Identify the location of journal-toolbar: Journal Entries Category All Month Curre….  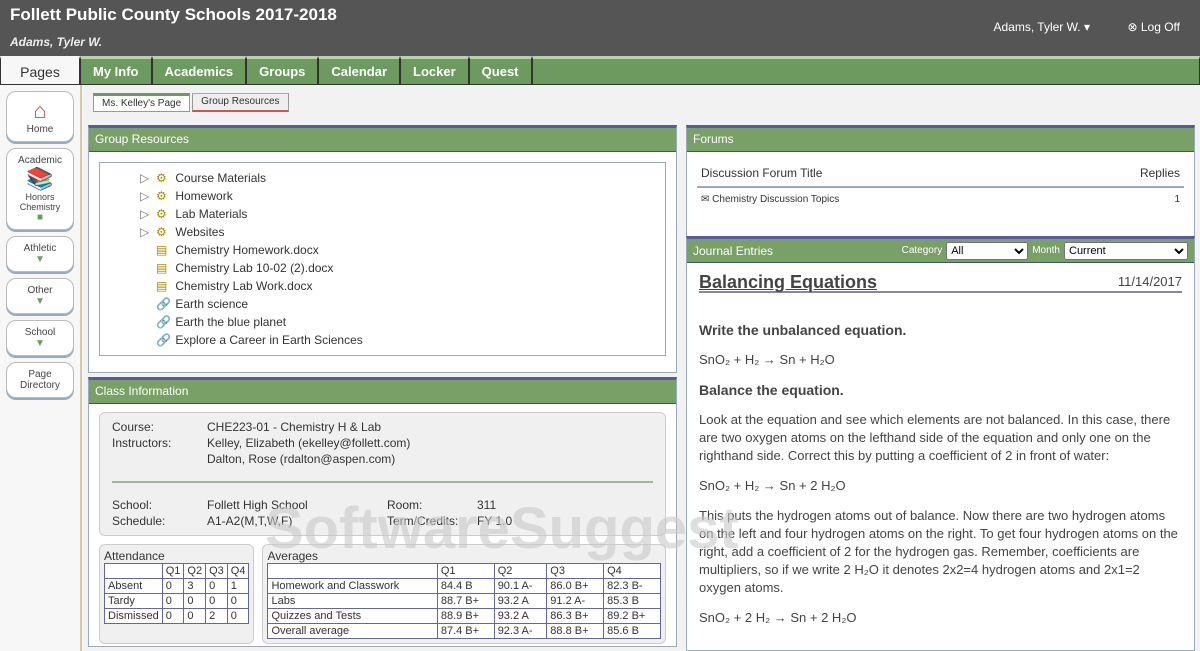
(940, 251).